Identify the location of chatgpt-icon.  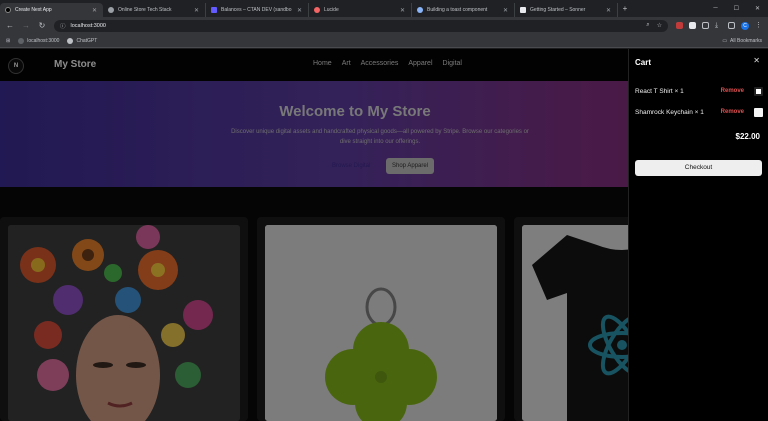
(70, 40).